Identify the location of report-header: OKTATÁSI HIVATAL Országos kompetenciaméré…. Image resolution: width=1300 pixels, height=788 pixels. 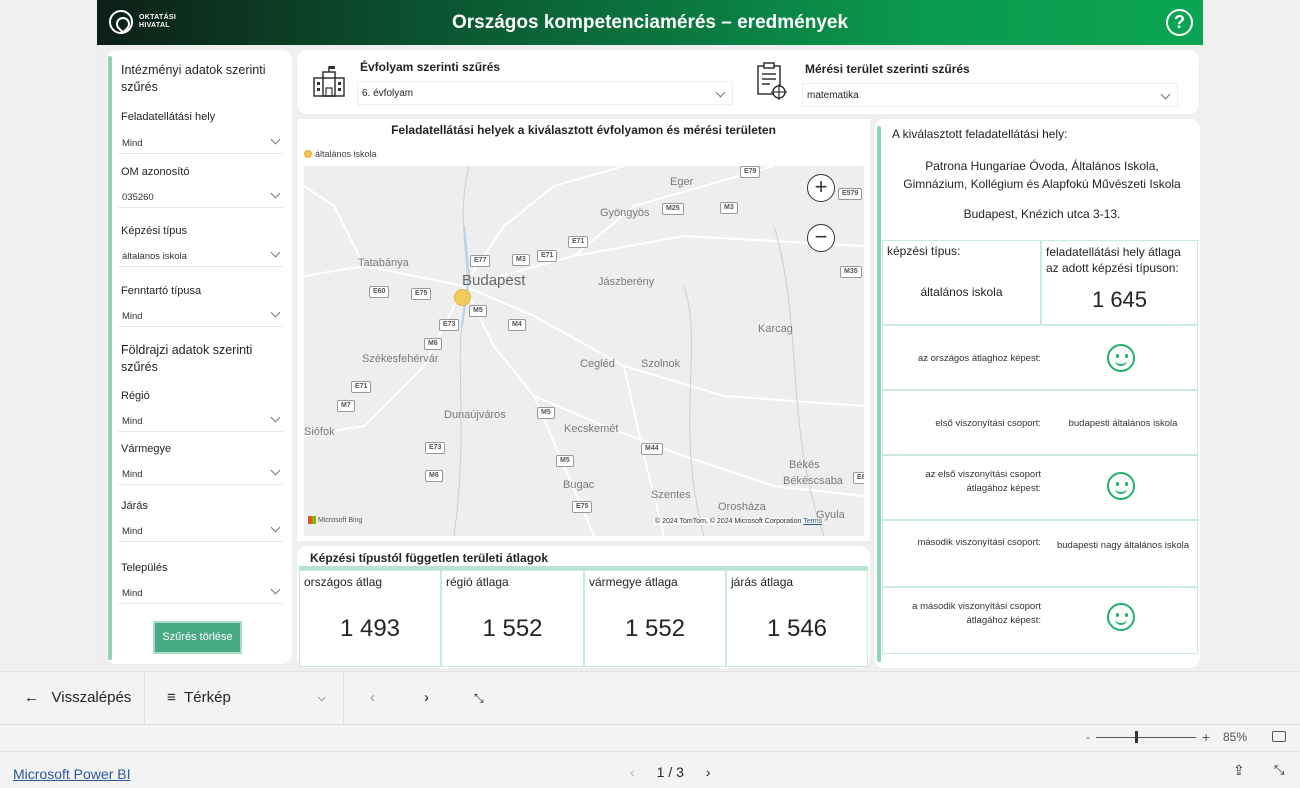
(650, 22).